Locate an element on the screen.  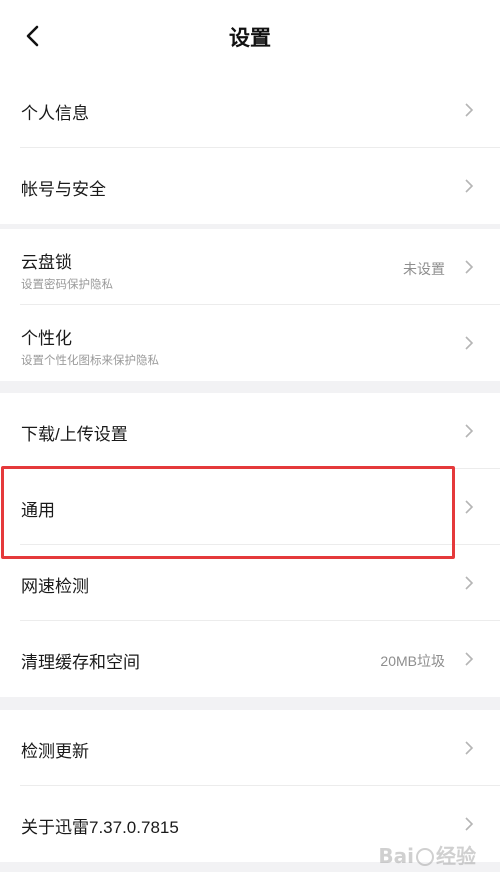
watermark-text-left: Bai is located at coordinates (396, 856).